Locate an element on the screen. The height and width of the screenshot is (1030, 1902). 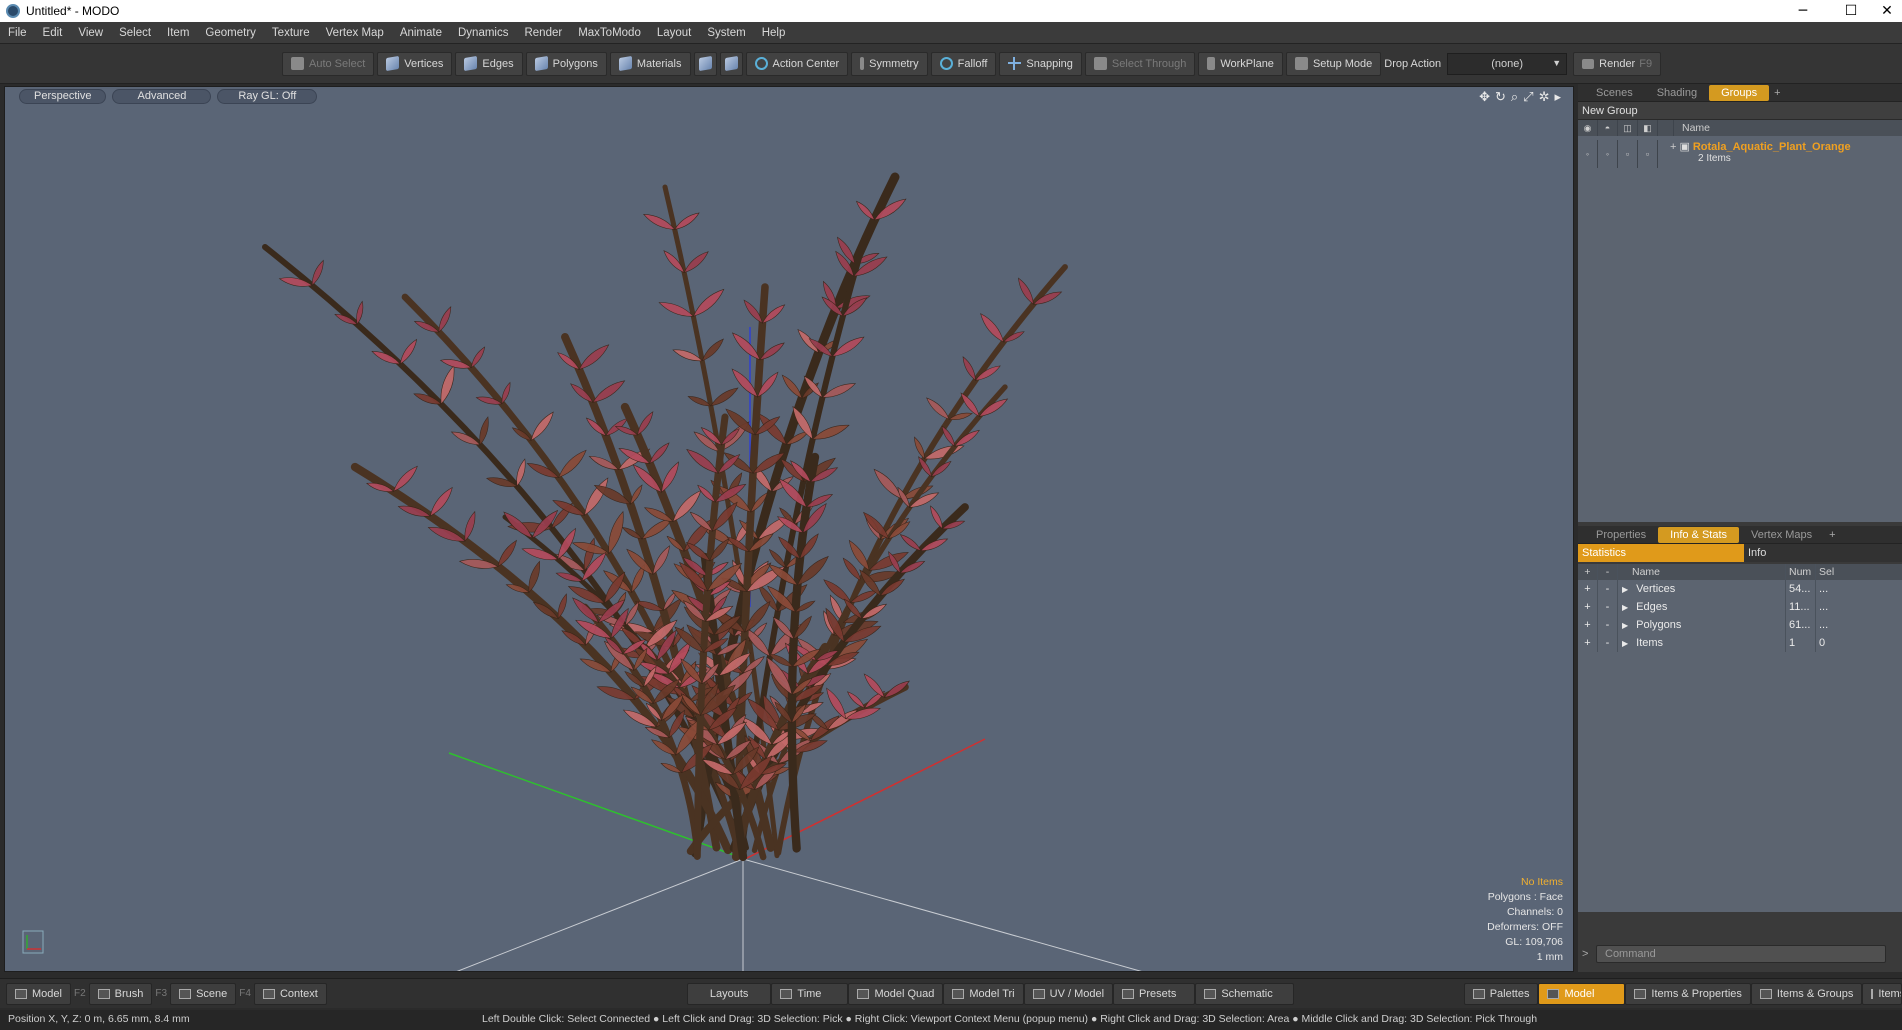
tab-shading: Shading is located at coordinates (1677, 93).